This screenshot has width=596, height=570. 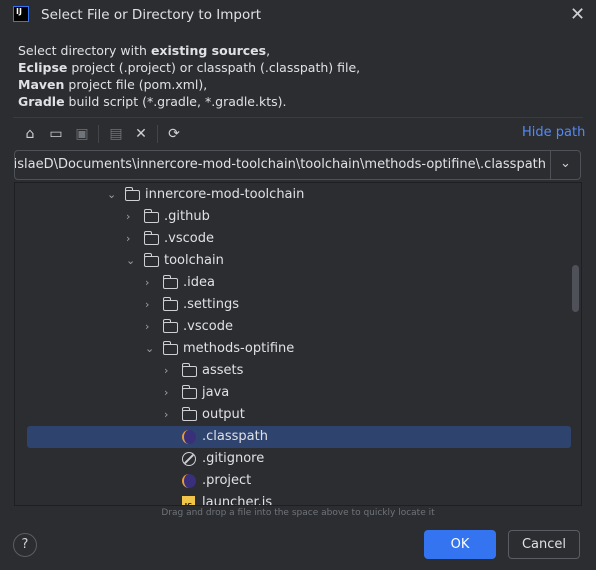 I want to click on tree-item-label: launcher.js, so click(x=237, y=500).